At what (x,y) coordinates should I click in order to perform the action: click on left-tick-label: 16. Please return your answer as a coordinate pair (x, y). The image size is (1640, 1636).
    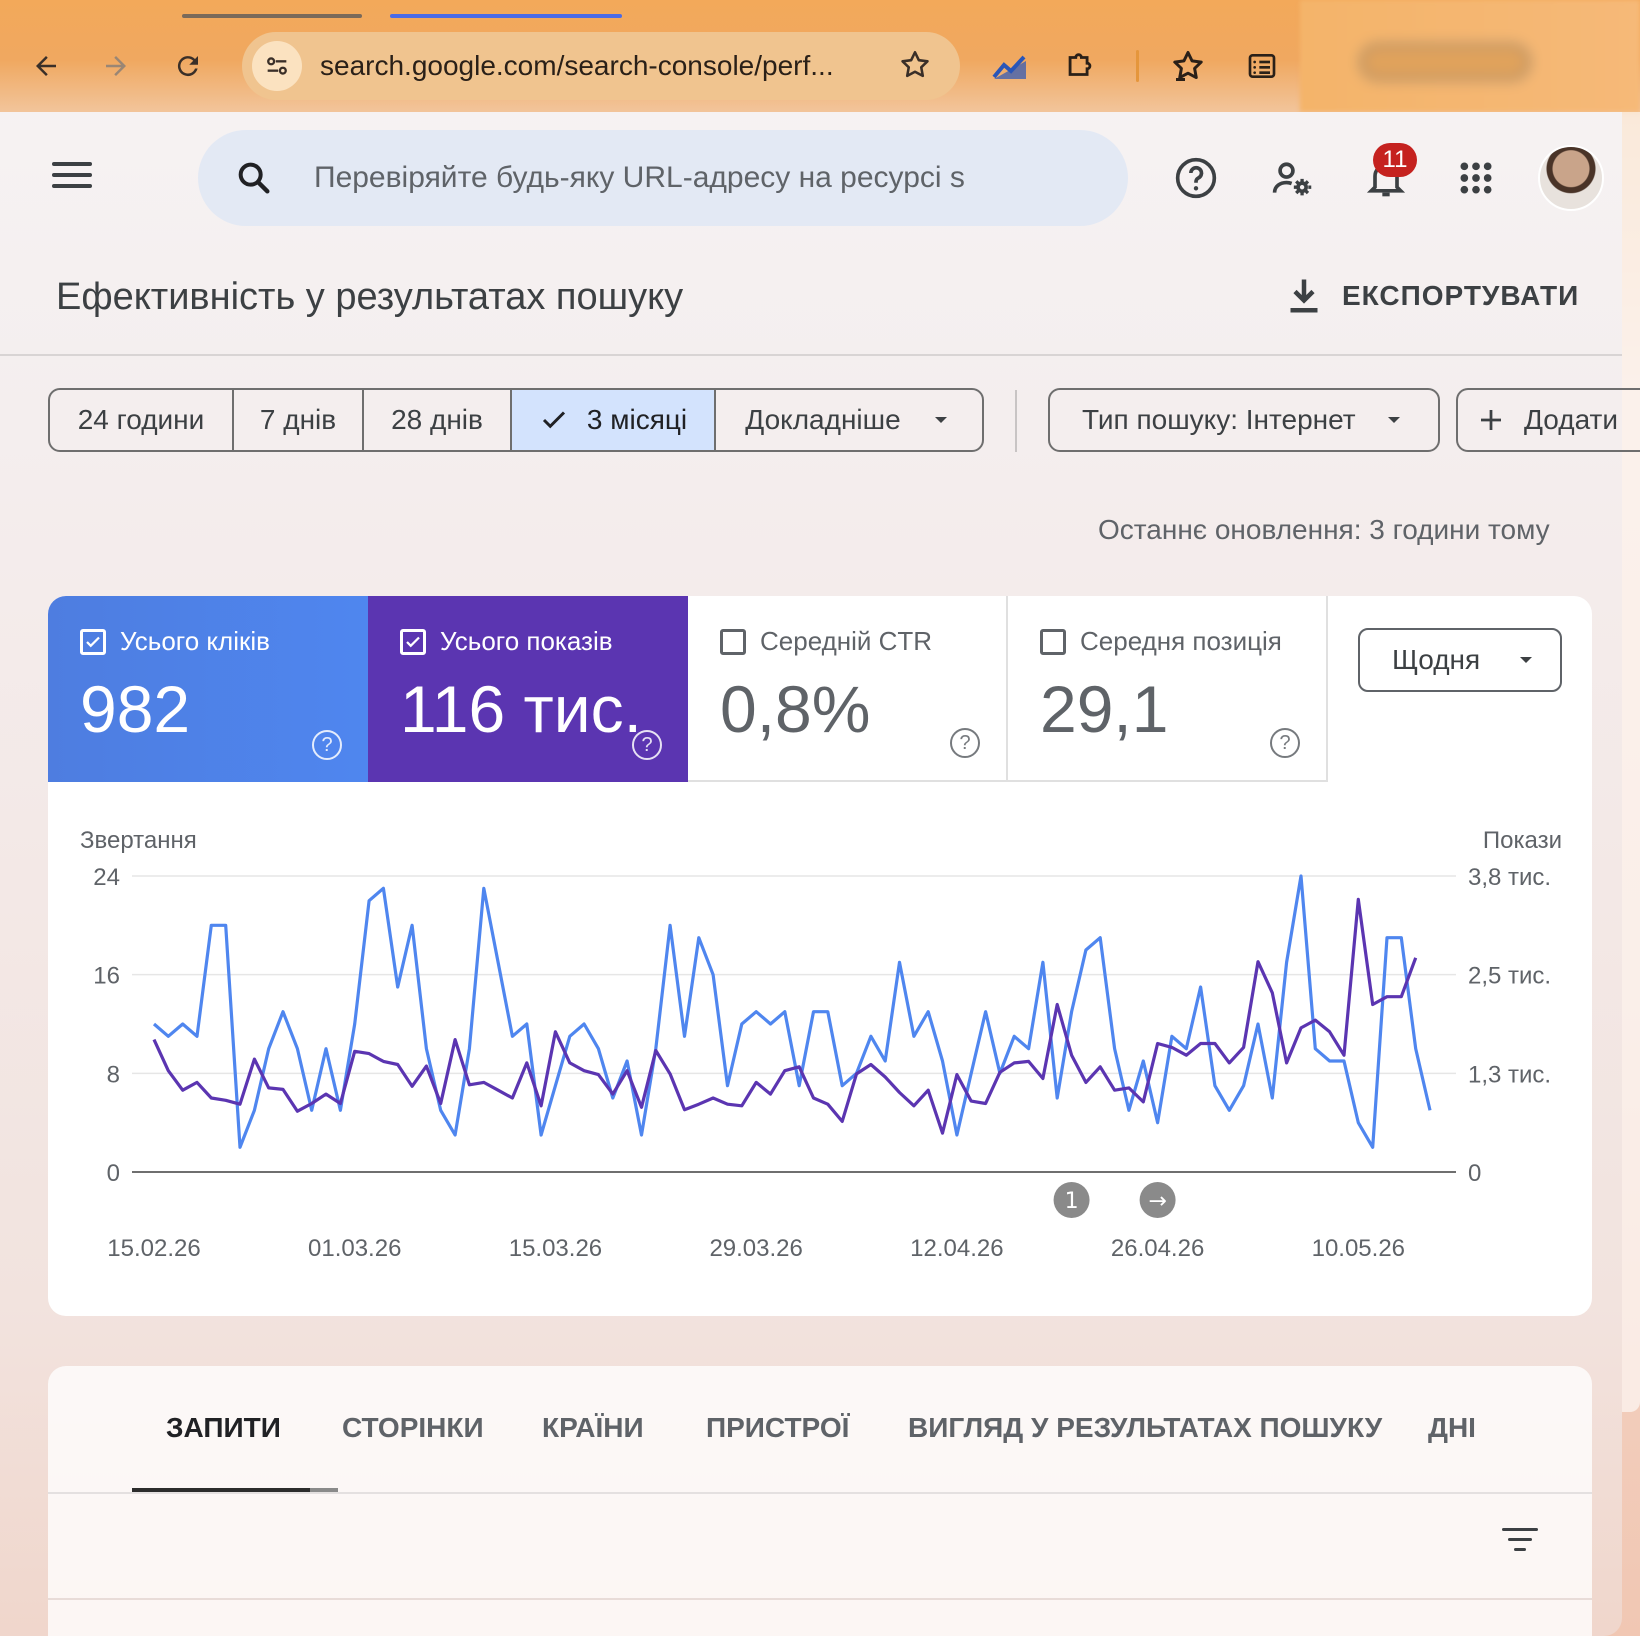
    Looking at the image, I should click on (106, 976).